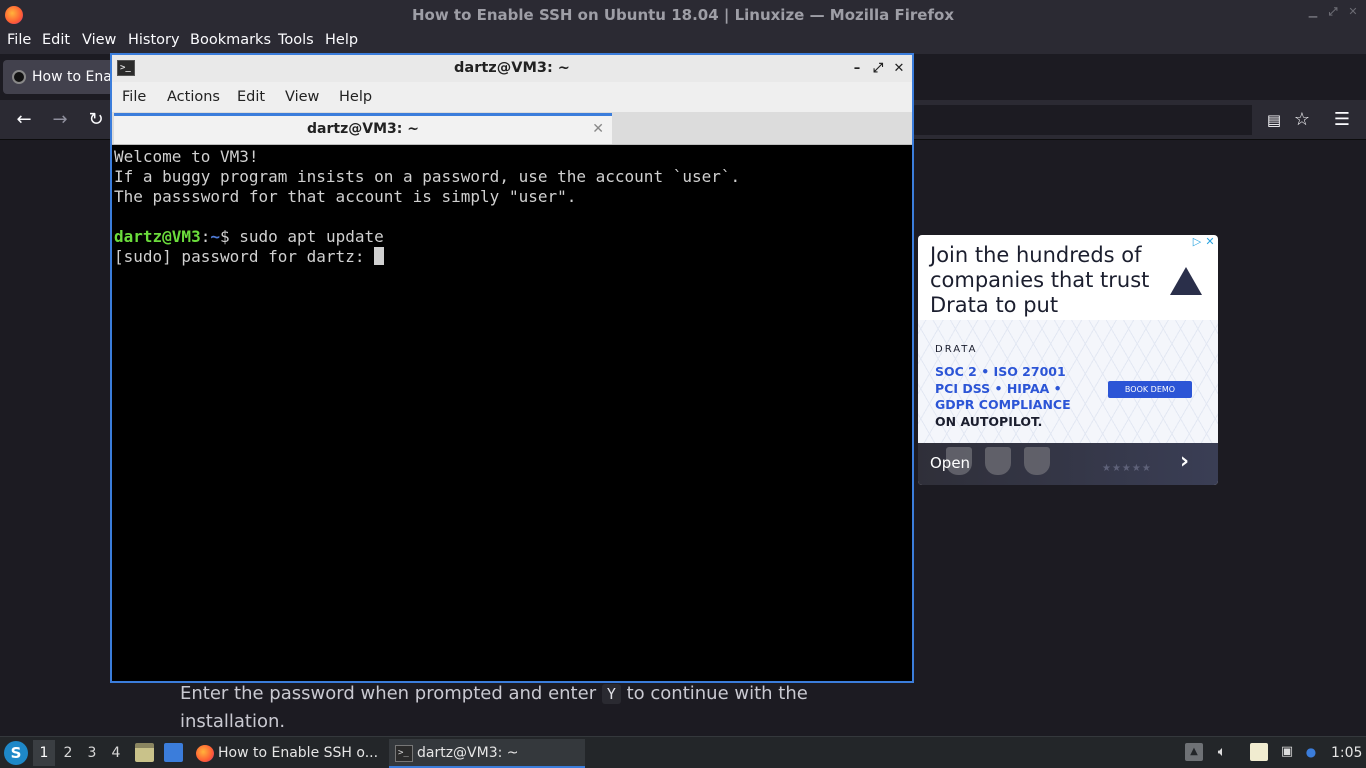 This screenshot has height=768, width=1366. I want to click on terminal-tab: dartz@VM3: ~ ✕, so click(363, 128).